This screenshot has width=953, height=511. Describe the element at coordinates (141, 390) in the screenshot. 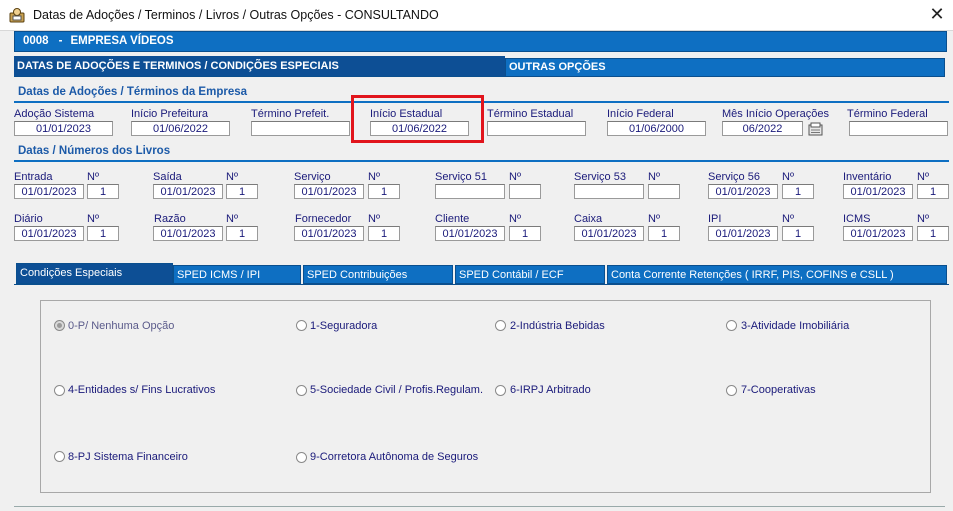

I see `radio-label-opcao-4: 4-Entidades s/ Fins Lucrativos` at that location.